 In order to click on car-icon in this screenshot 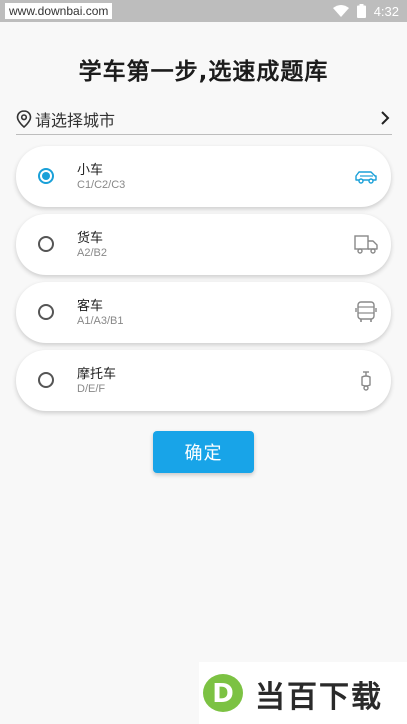, I will do `click(366, 177)`.